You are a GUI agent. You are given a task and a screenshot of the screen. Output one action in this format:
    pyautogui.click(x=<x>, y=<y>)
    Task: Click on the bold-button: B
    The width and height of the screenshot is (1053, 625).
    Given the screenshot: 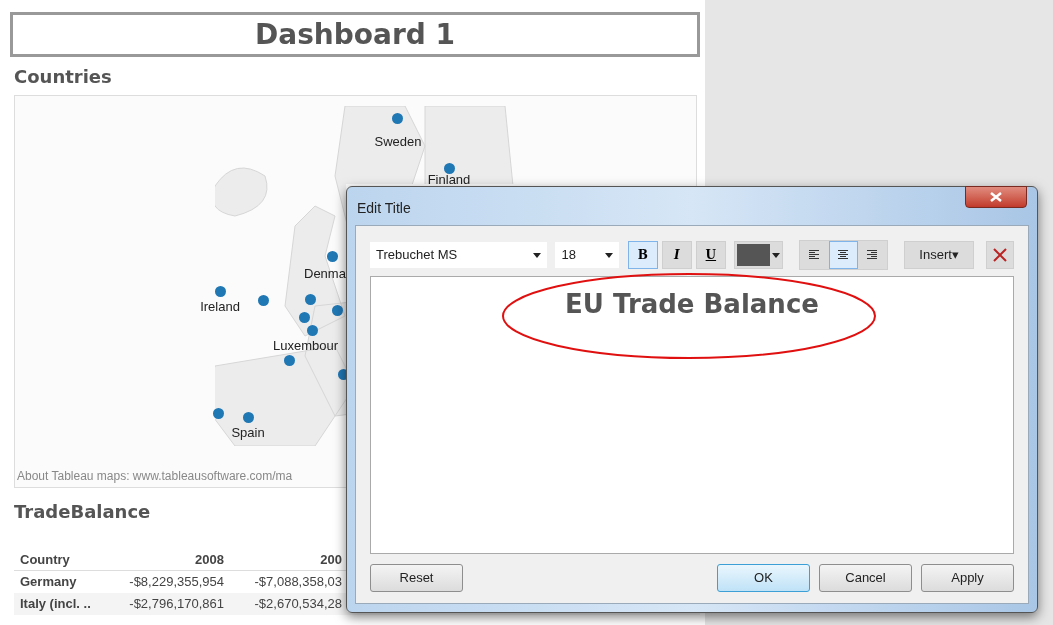 What is the action you would take?
    pyautogui.click(x=642, y=255)
    